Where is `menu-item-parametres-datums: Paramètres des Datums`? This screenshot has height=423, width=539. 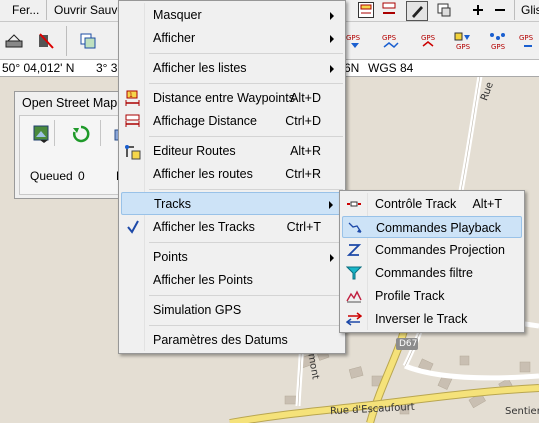
menu-item-parametres-datums: Paramètres des Datums is located at coordinates (232, 340).